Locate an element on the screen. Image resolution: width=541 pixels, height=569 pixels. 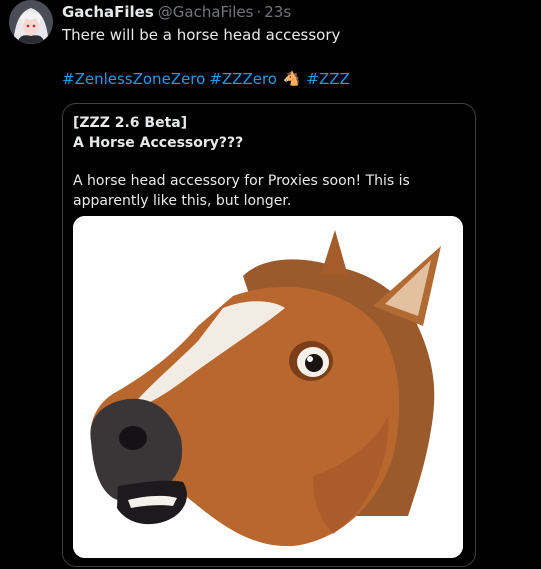
user-handle: @GachaFiles is located at coordinates (206, 12).